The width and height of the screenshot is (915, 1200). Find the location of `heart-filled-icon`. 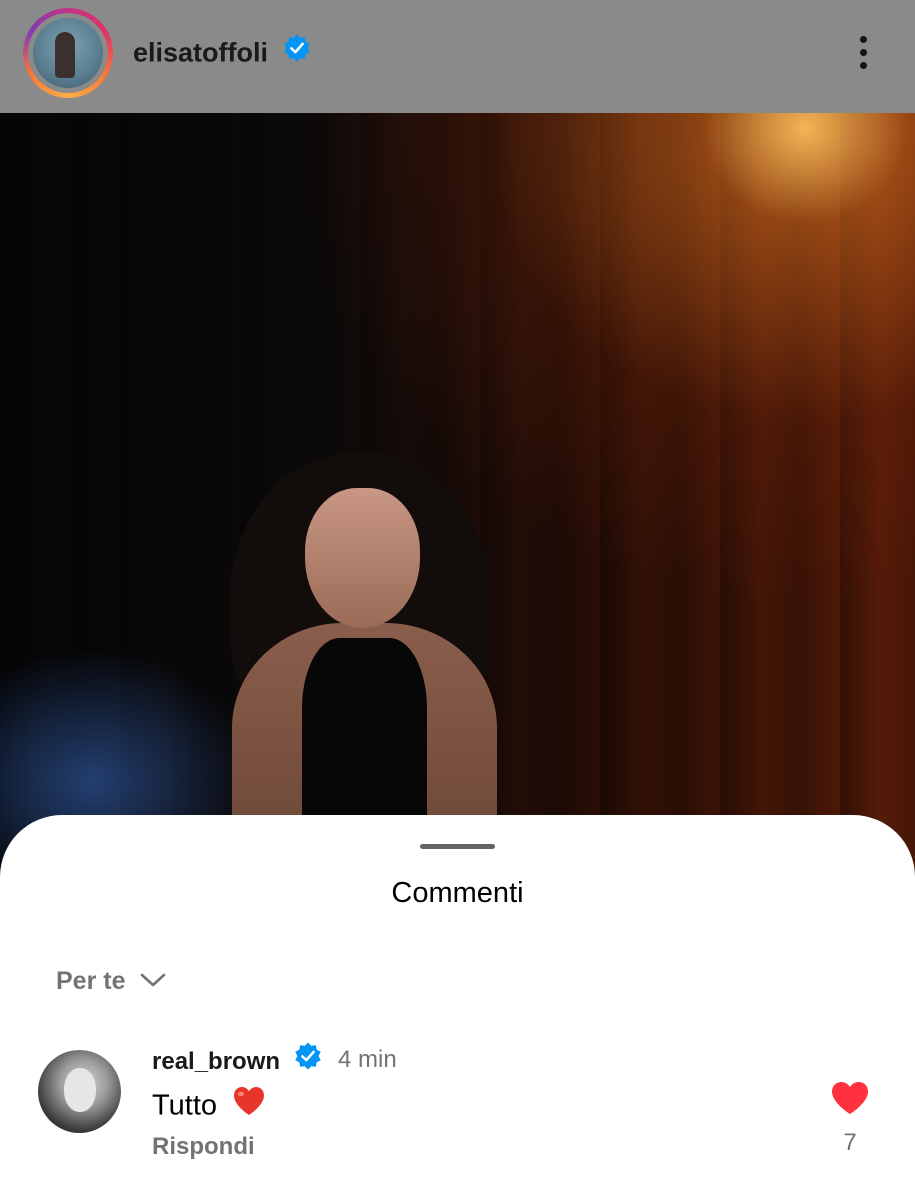

heart-filled-icon is located at coordinates (850, 1098).